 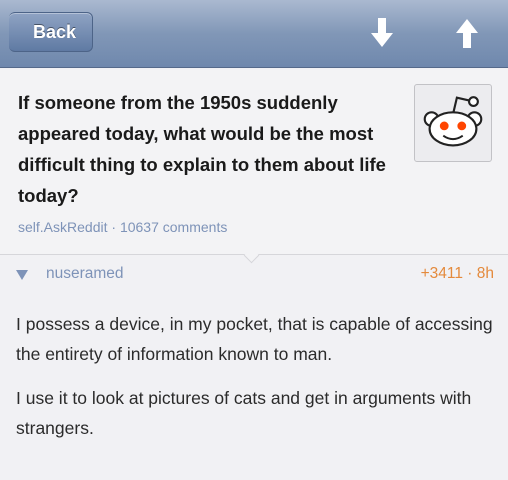 I want to click on reddit-alien-icon, so click(x=453, y=121).